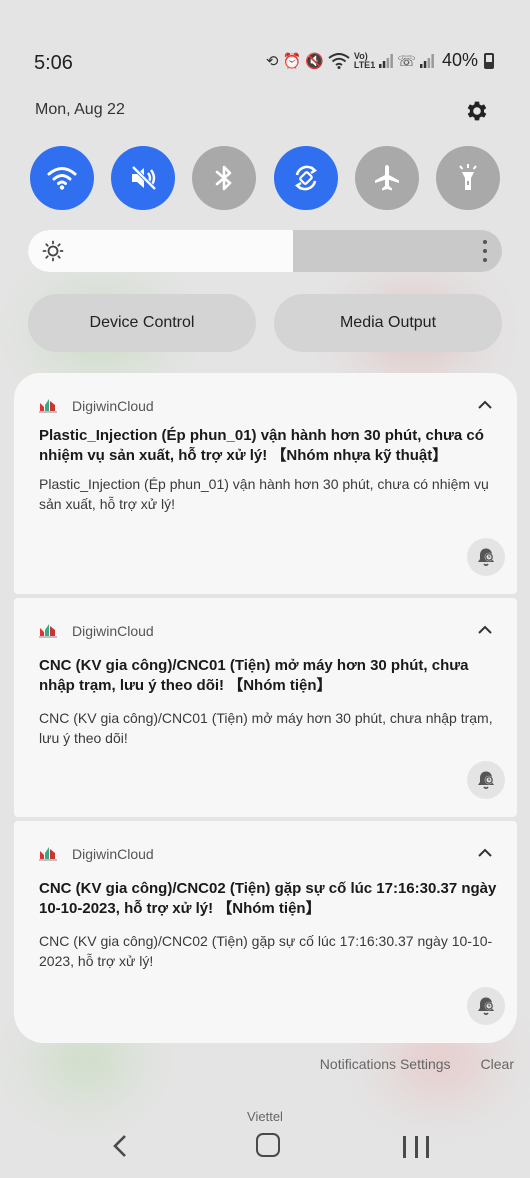 The height and width of the screenshot is (1178, 530). Describe the element at coordinates (292, 61) in the screenshot. I see `alarm-icon: ⏰` at that location.